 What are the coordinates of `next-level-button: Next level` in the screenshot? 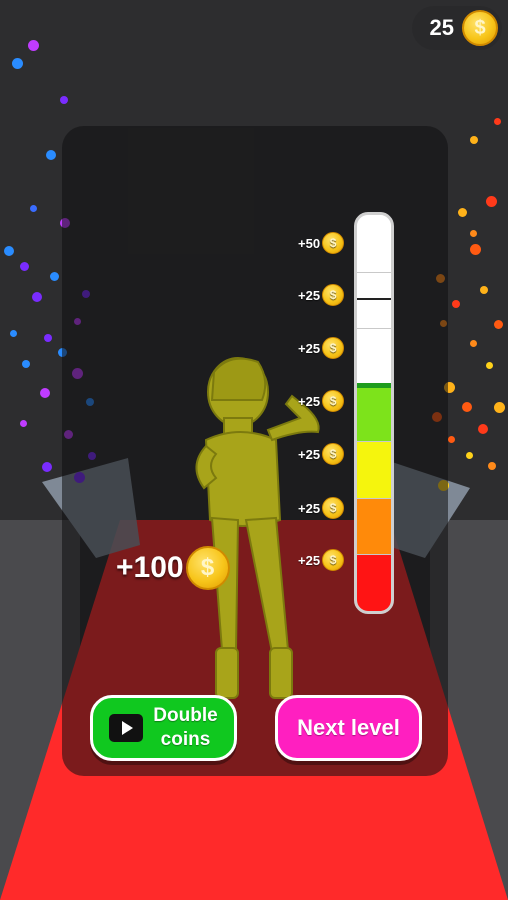 It's located at (348, 728).